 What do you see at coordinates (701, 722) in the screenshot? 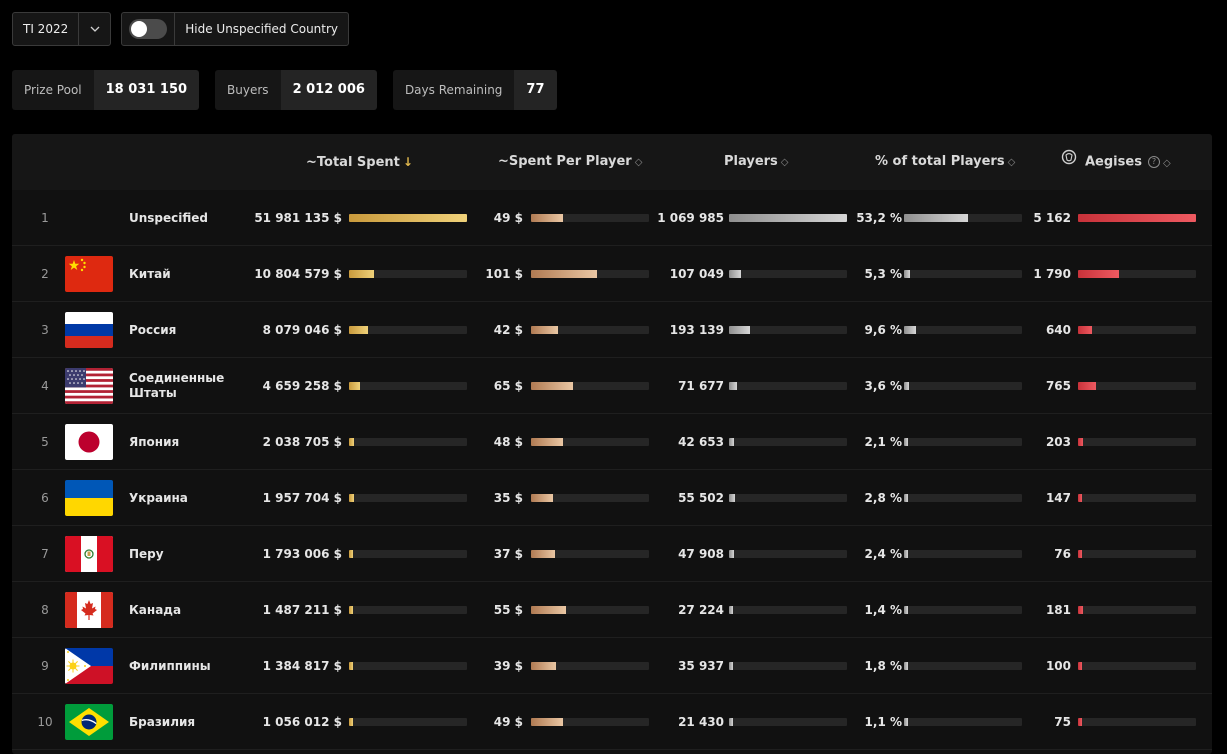
I see `cell-players: 21 430` at bounding box center [701, 722].